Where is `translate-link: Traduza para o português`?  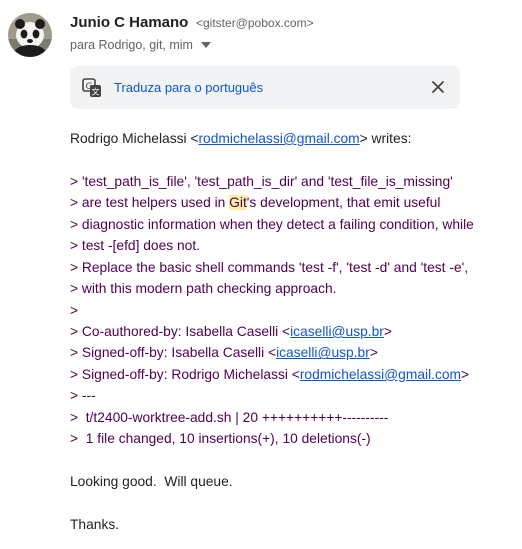
translate-link: Traduza para o português is located at coordinates (188, 87).